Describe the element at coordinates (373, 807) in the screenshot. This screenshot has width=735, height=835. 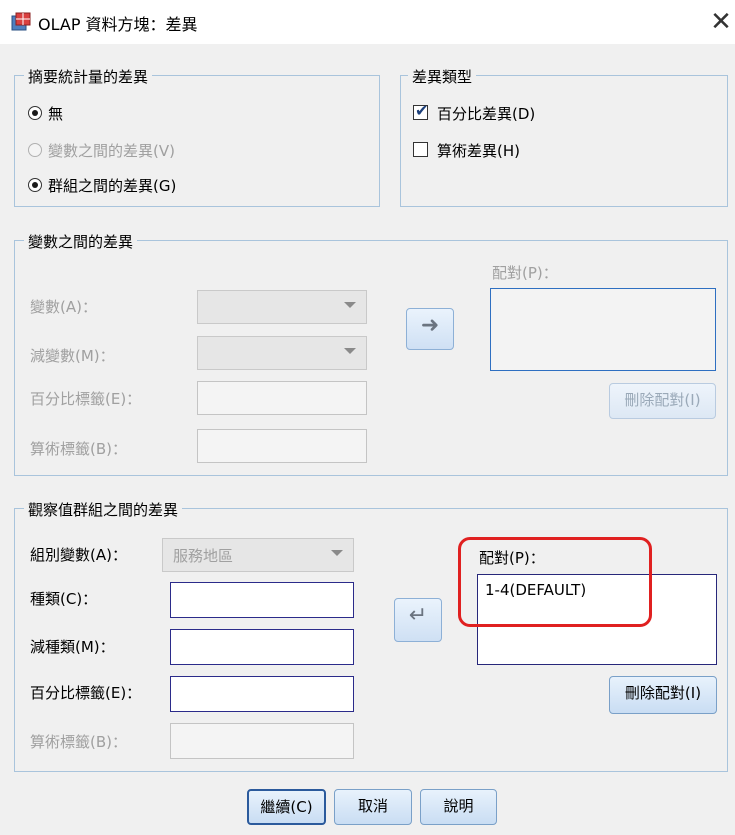
I see `cancel-button: 取消` at that location.